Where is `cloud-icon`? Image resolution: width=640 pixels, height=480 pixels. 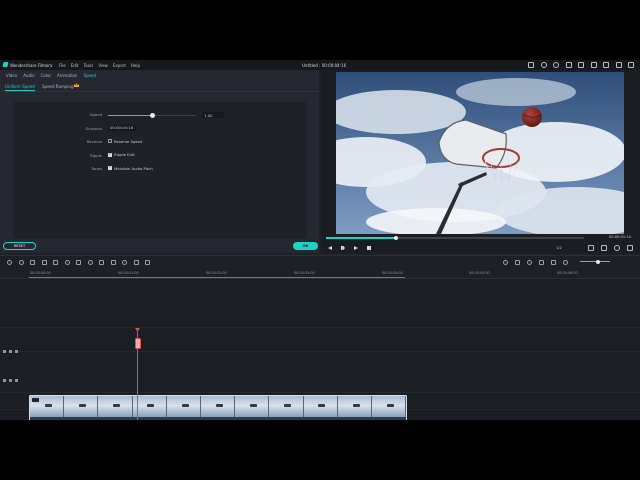 cloud-icon is located at coordinates (593, 64).